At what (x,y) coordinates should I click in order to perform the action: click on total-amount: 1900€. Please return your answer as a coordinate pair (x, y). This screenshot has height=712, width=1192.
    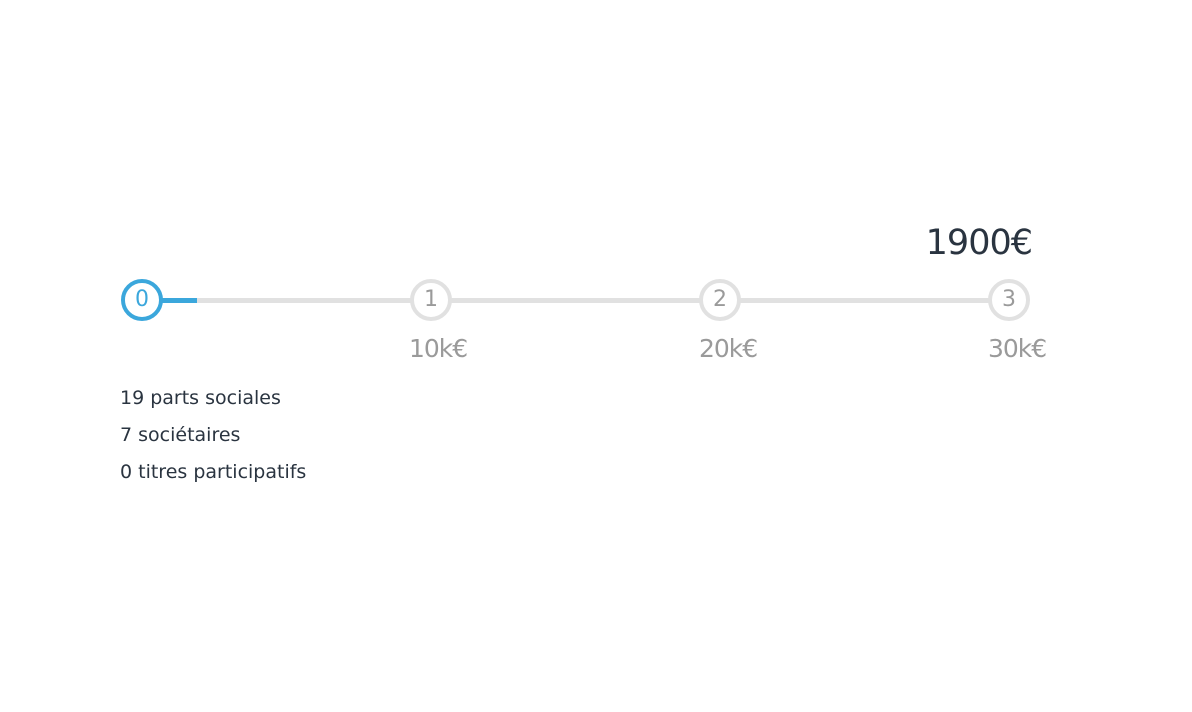
    Looking at the image, I should click on (979, 243).